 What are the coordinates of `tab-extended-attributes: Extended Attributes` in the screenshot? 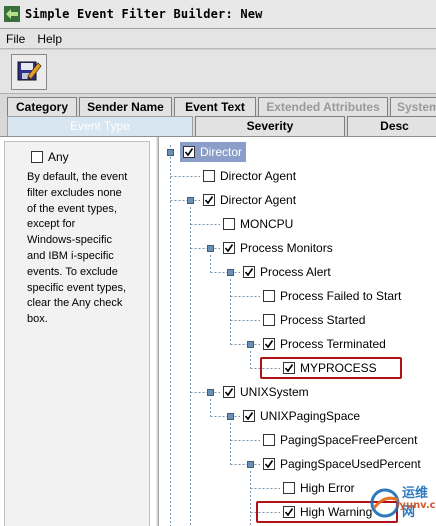 It's located at (323, 107).